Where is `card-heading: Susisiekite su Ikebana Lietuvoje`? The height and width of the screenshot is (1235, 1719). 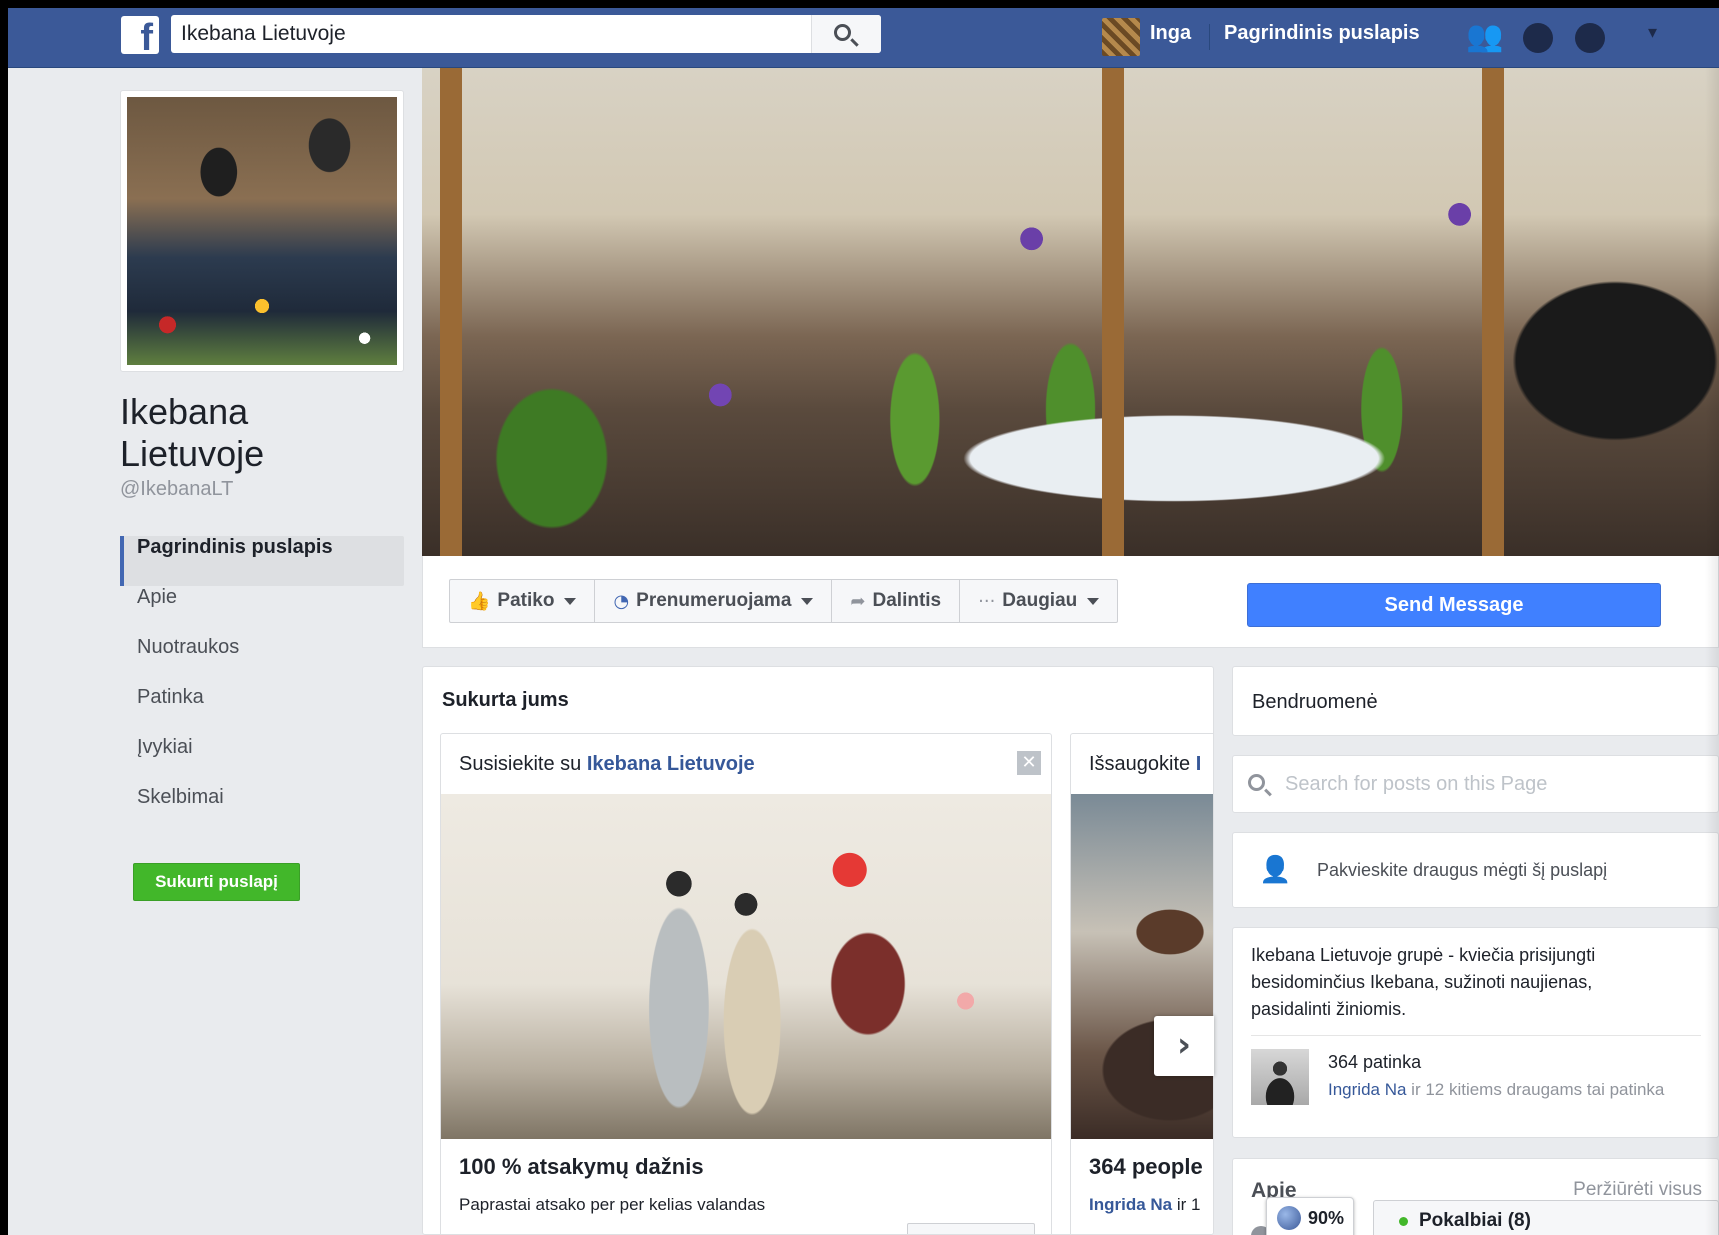
card-heading: Susisiekite su Ikebana Lietuvoje is located at coordinates (607, 764).